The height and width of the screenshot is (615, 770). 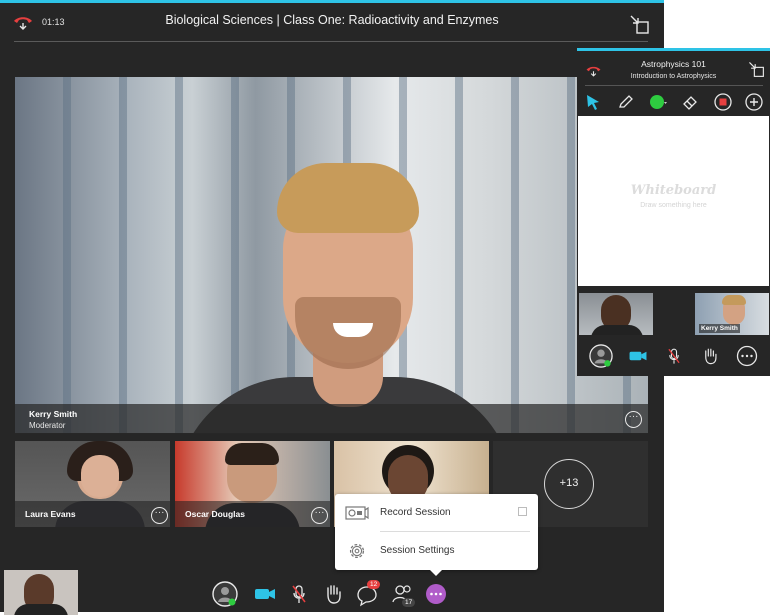 What do you see at coordinates (417, 550) in the screenshot?
I see `menu-item-label: Session Settings` at bounding box center [417, 550].